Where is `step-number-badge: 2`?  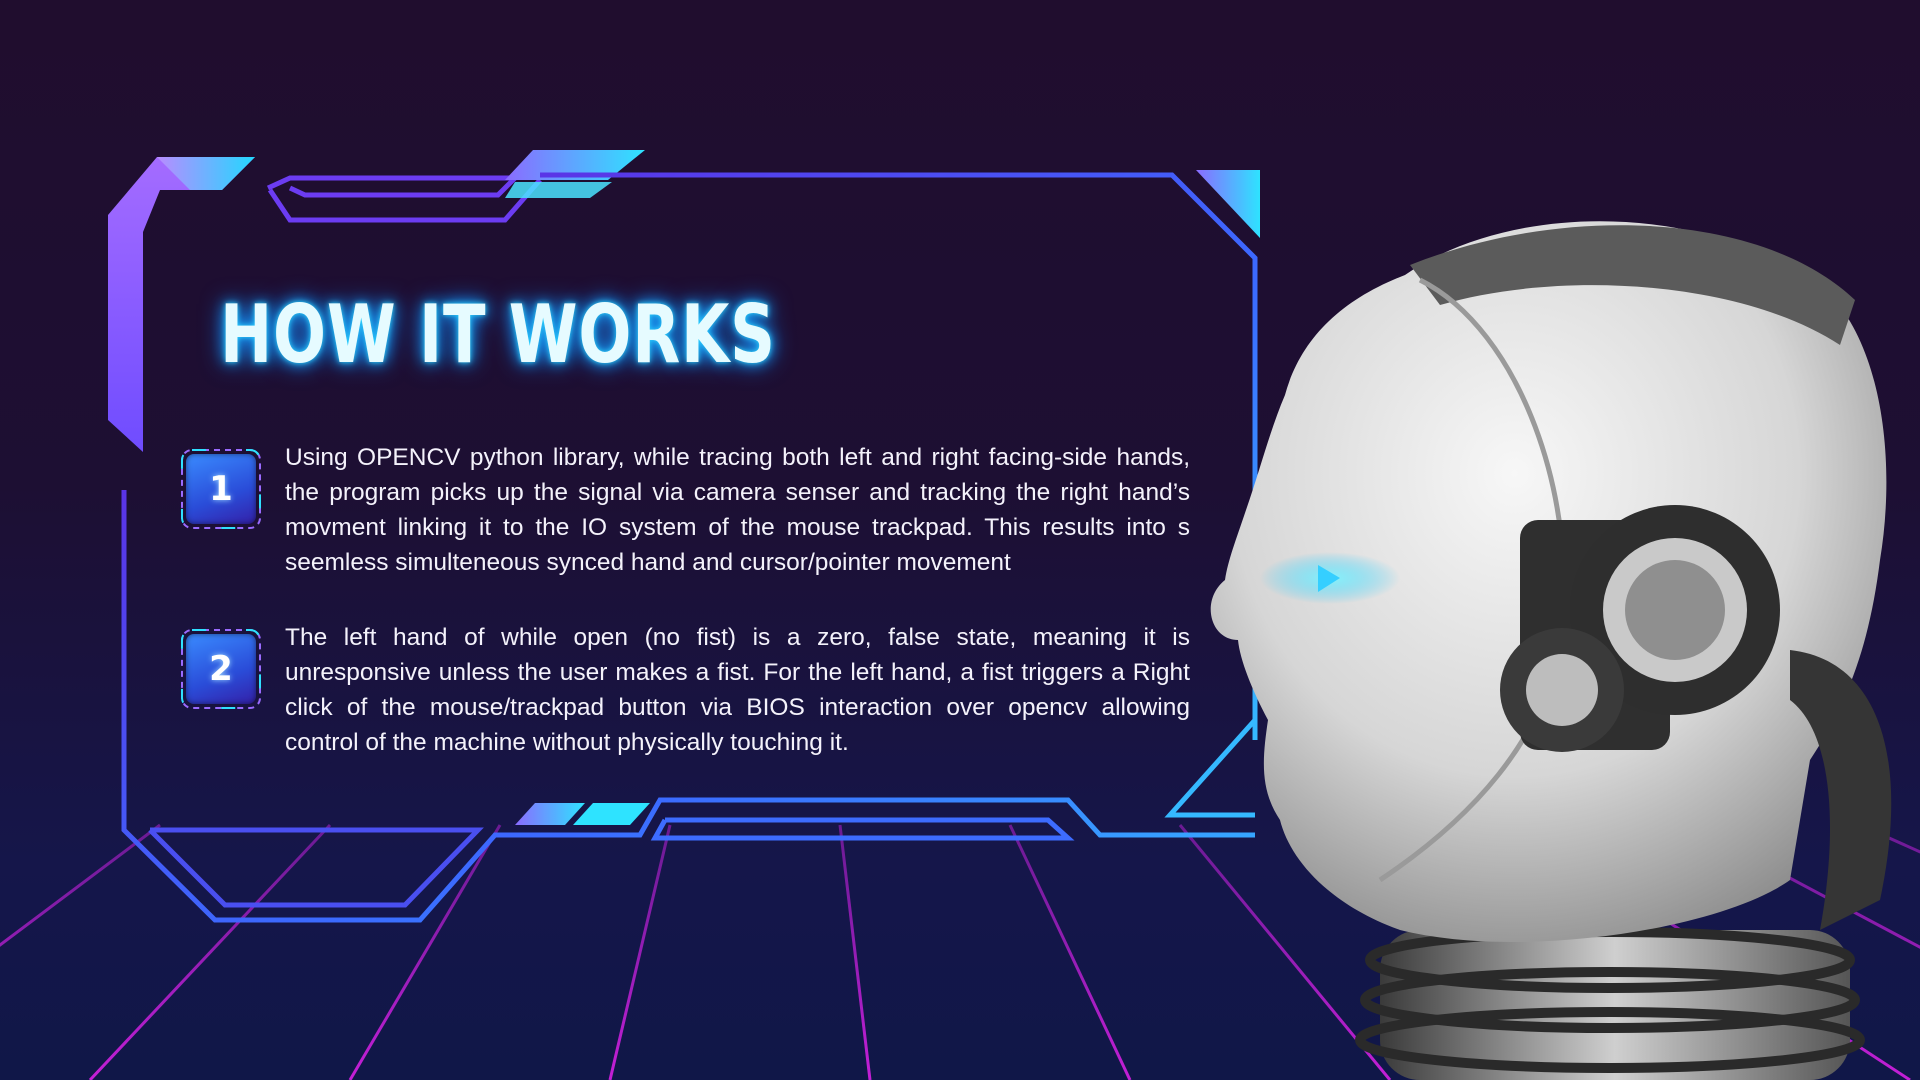
step-number-badge: 2 is located at coordinates (221, 669).